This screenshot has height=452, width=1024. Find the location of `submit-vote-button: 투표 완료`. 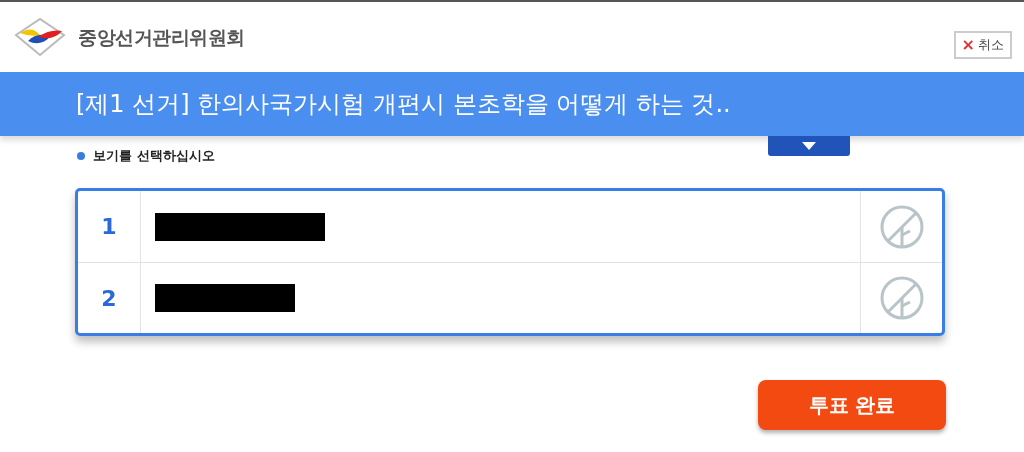

submit-vote-button: 투표 완료 is located at coordinates (852, 405).